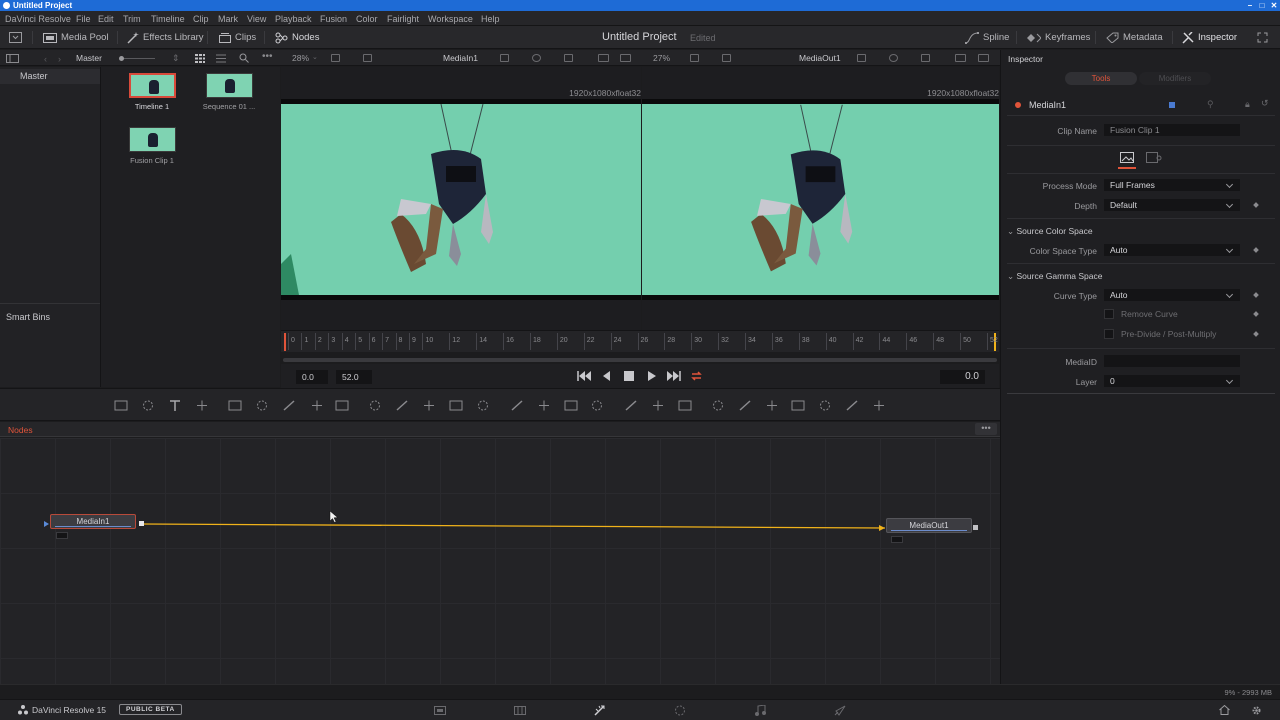  I want to click on particle-spray-icon, so click(685, 405).